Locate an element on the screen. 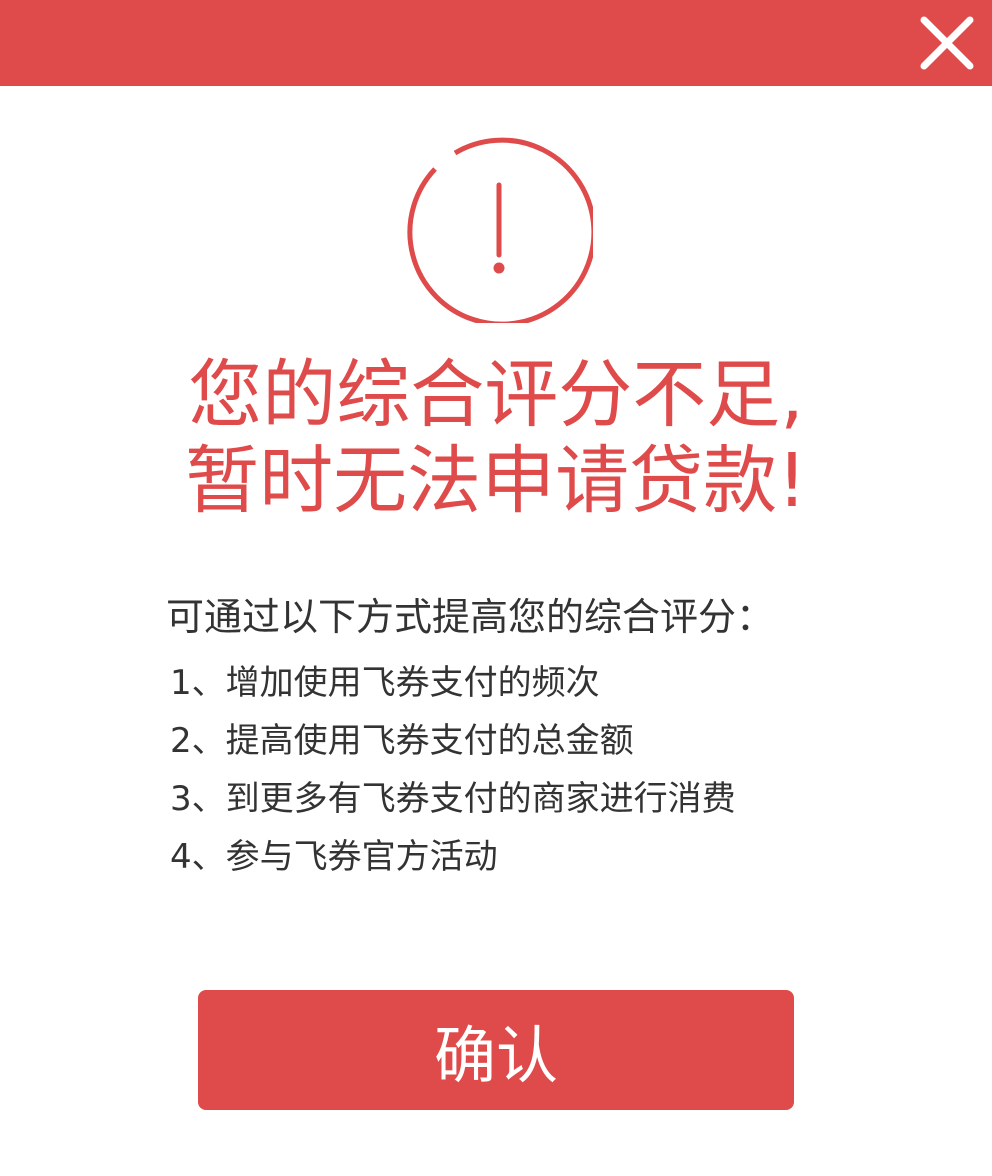  confirm-button-label: 确认 is located at coordinates (495, 1055).